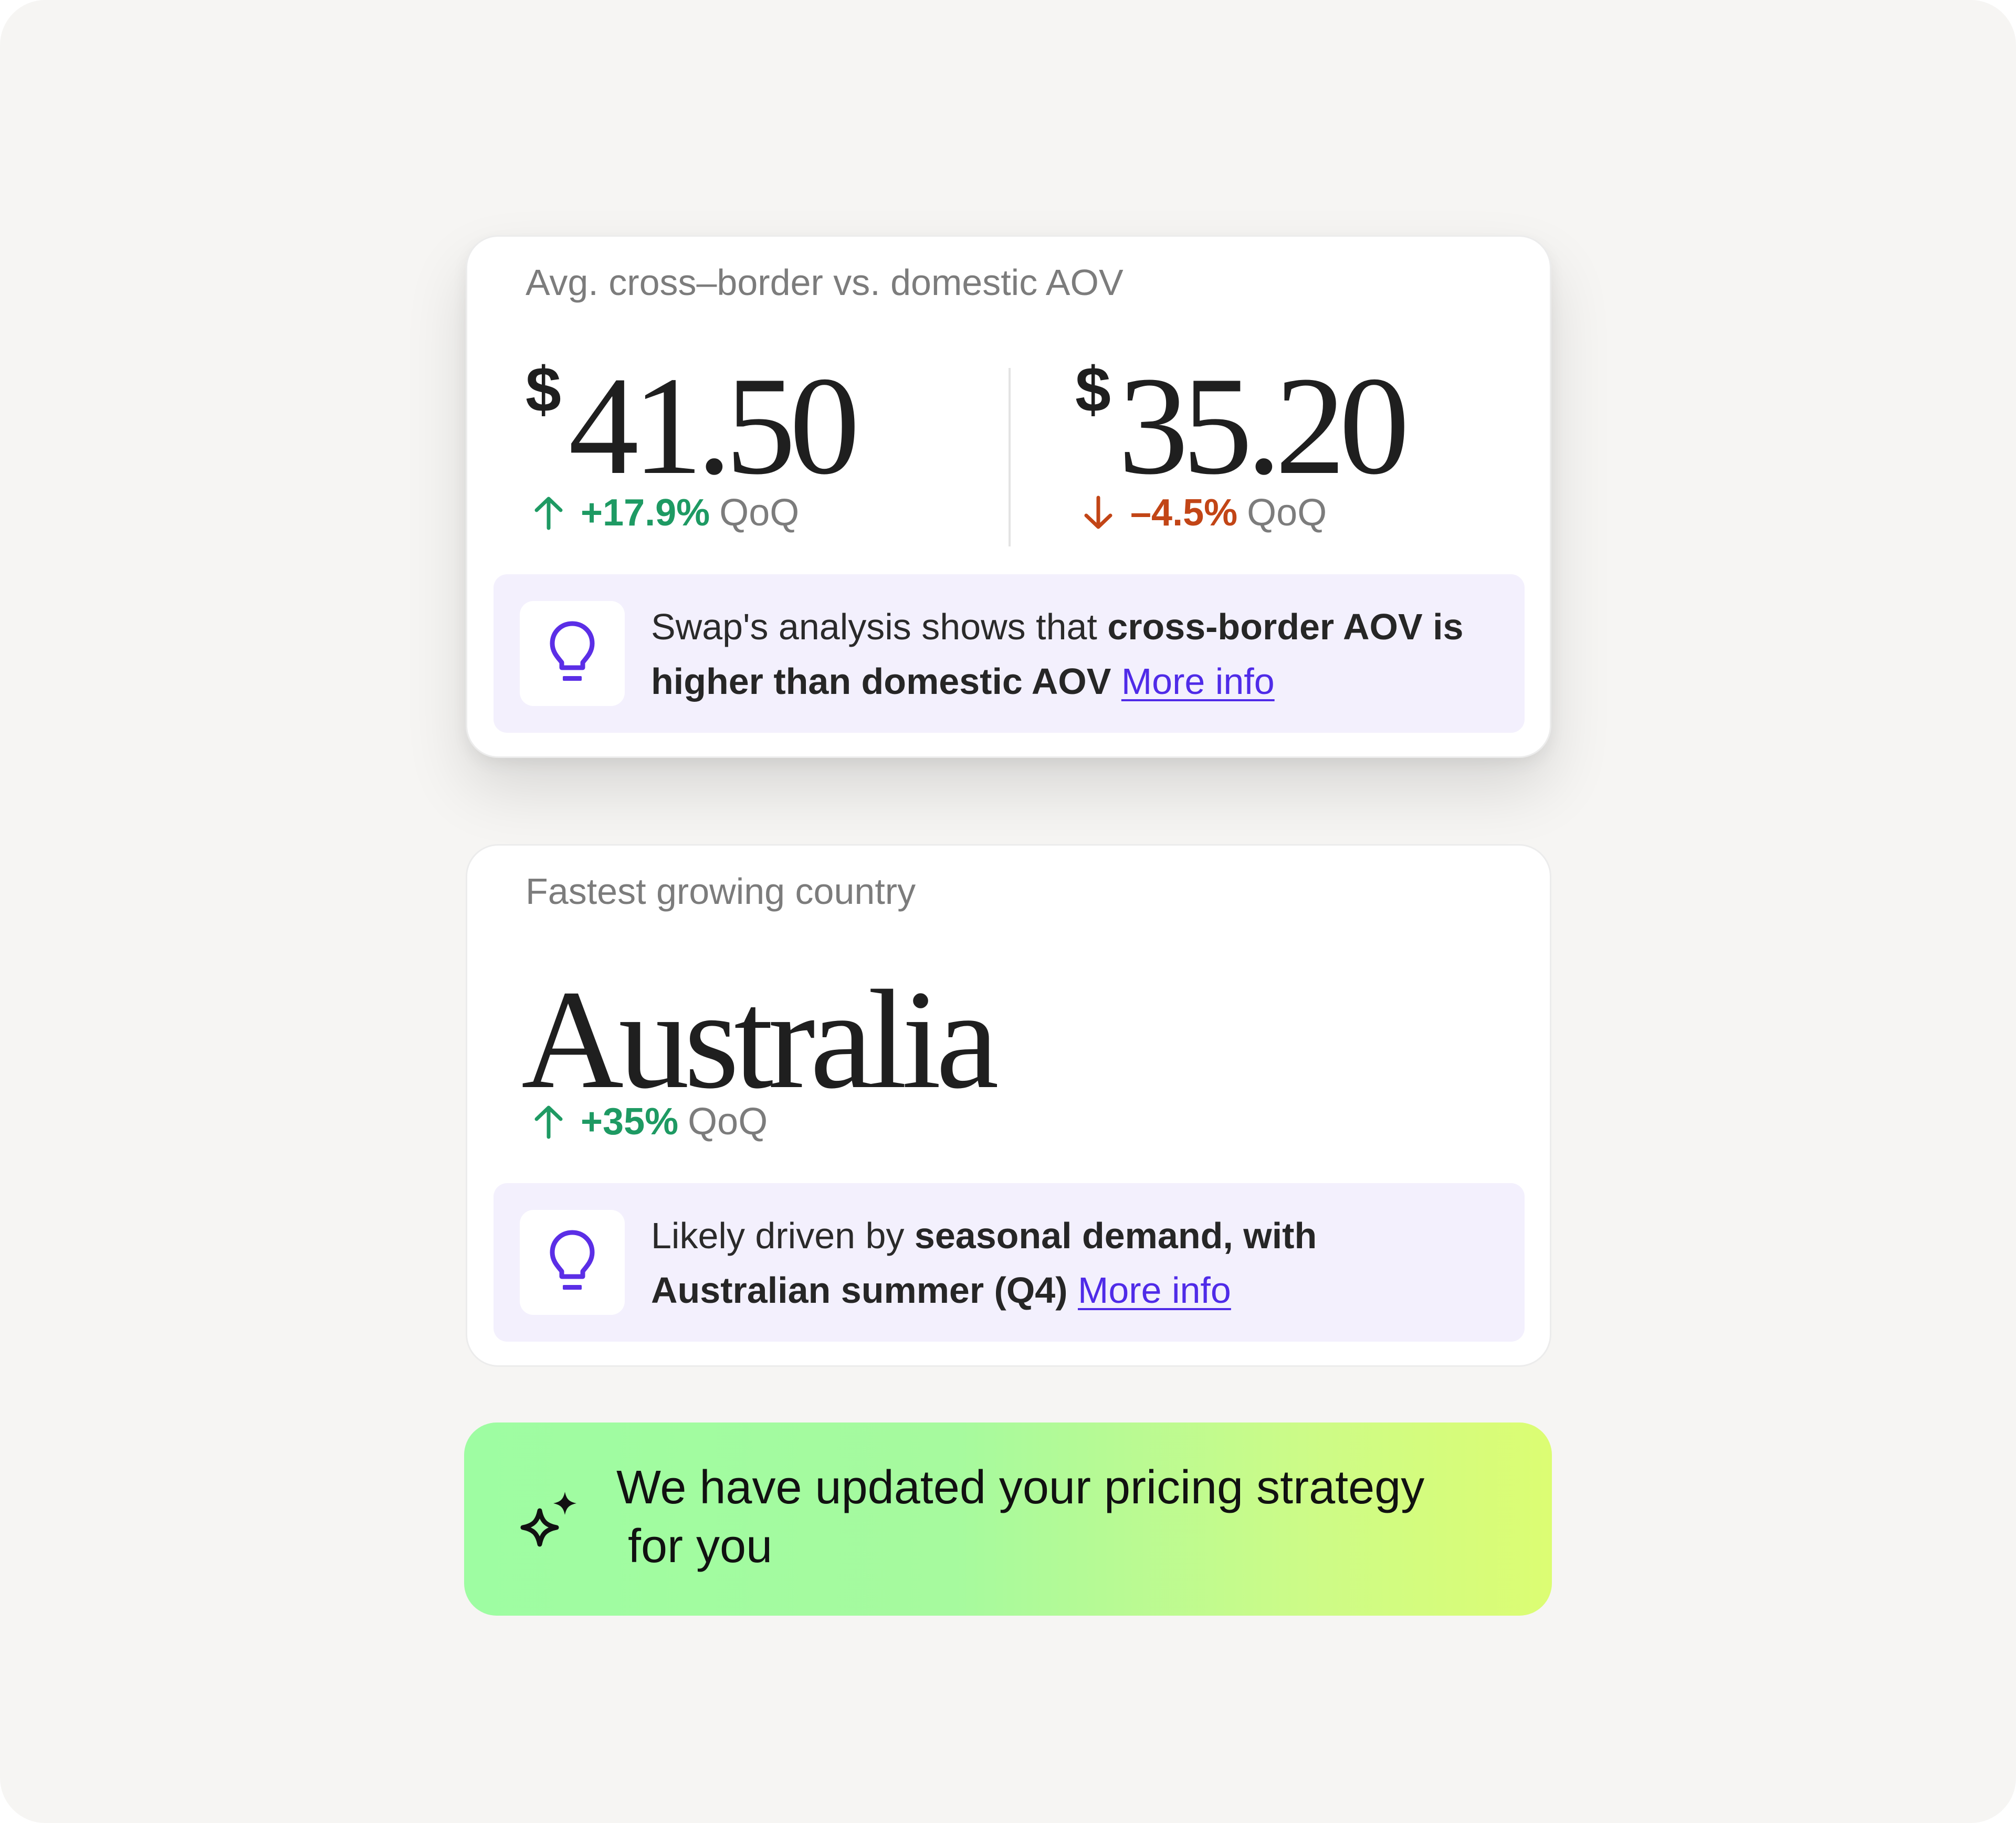  Describe the element at coordinates (548, 1519) in the screenshot. I see `sparkle-icon` at that location.